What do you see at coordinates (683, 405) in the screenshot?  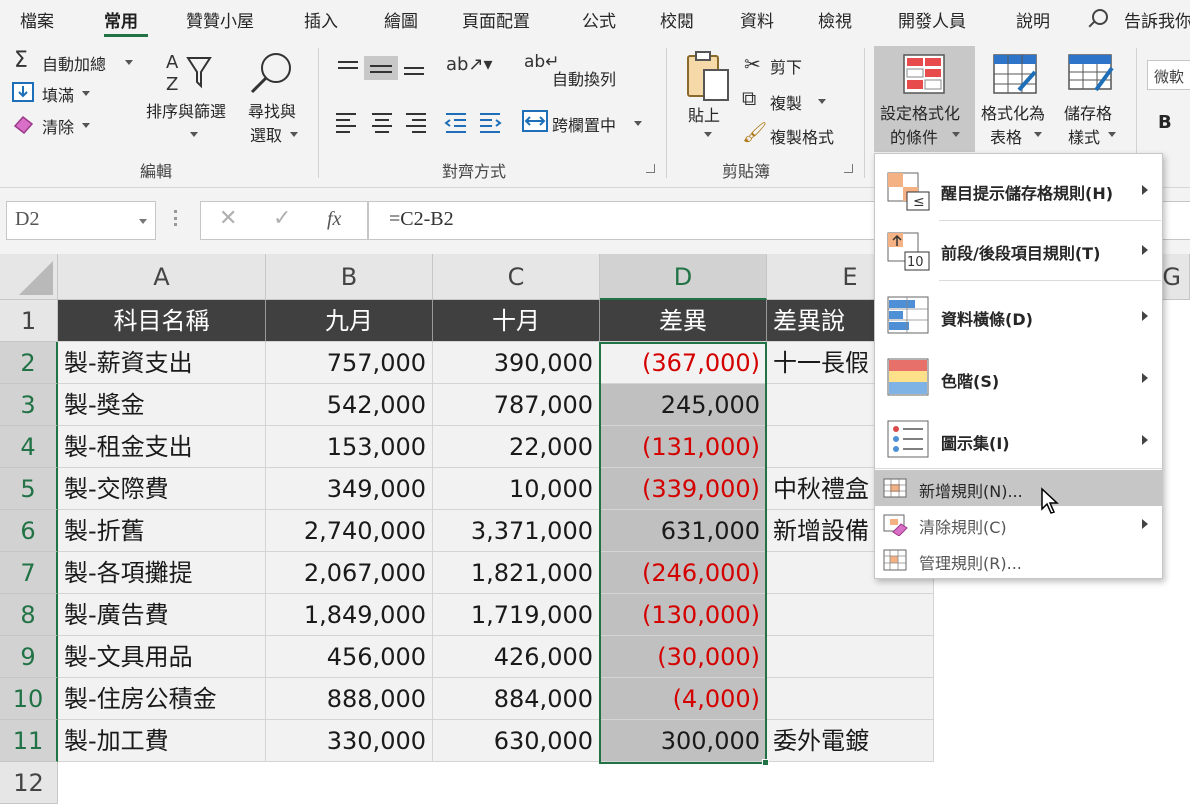 I see `table-cell: 245,000` at bounding box center [683, 405].